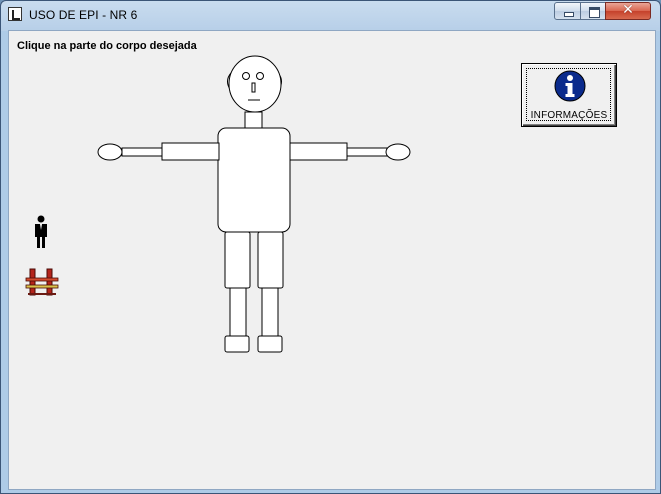 Image resolution: width=661 pixels, height=494 pixels. I want to click on left-thigh, so click(237, 260).